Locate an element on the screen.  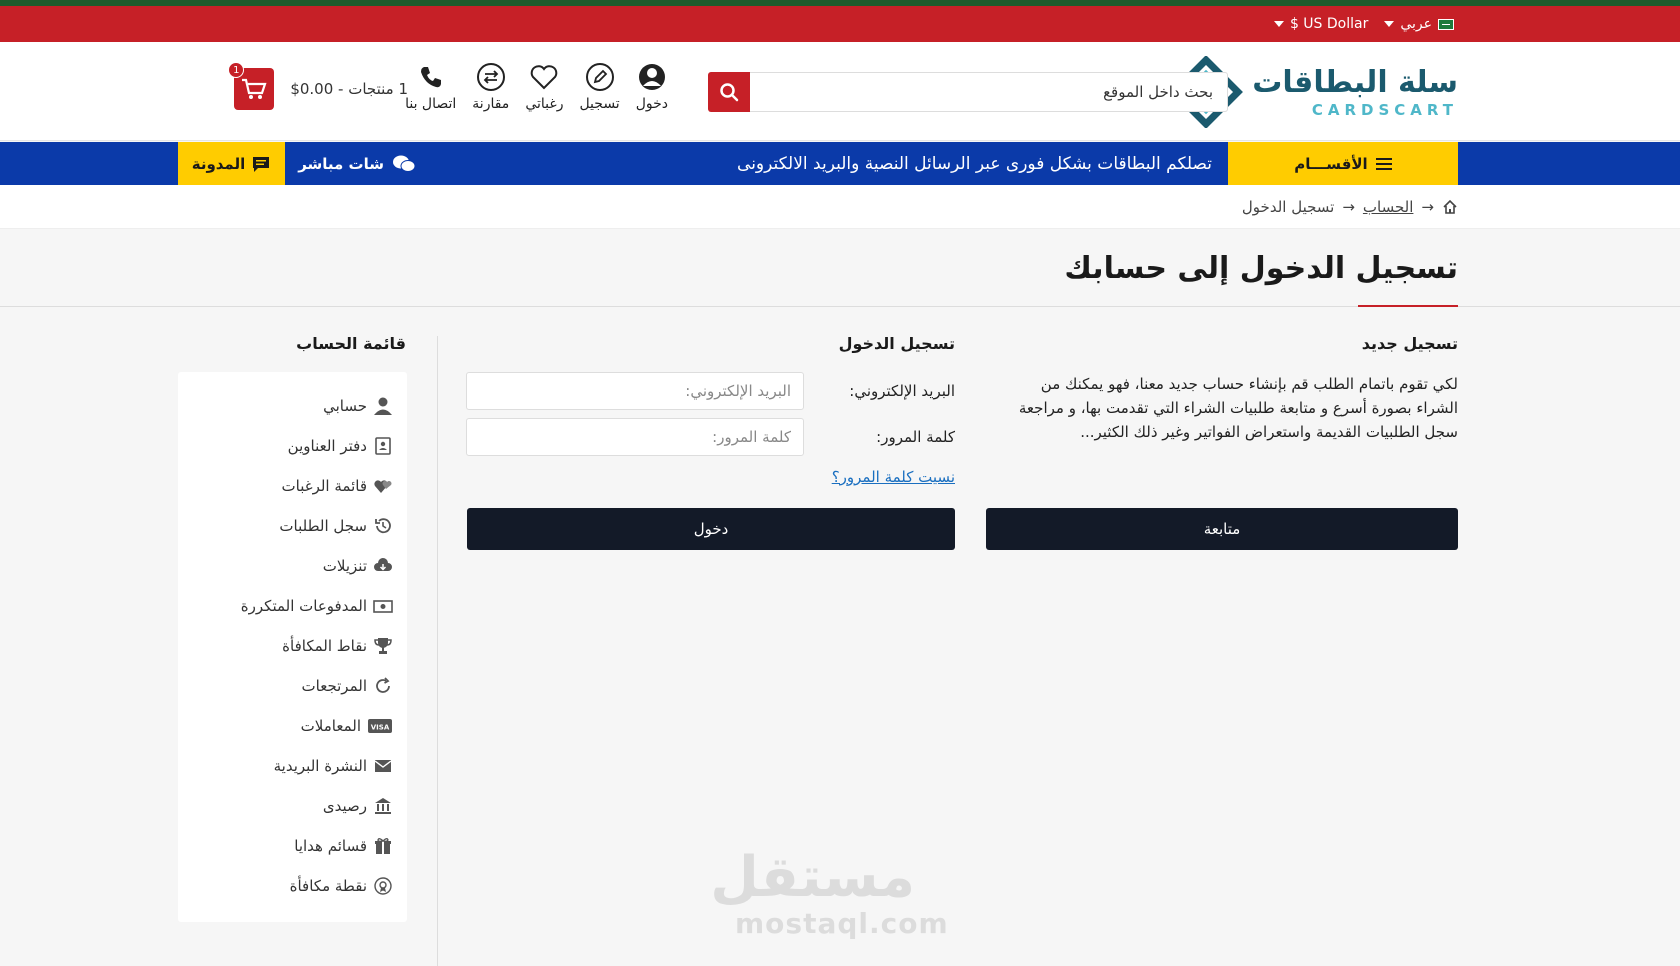
live-chat-link: شات مباشر is located at coordinates (357, 163).